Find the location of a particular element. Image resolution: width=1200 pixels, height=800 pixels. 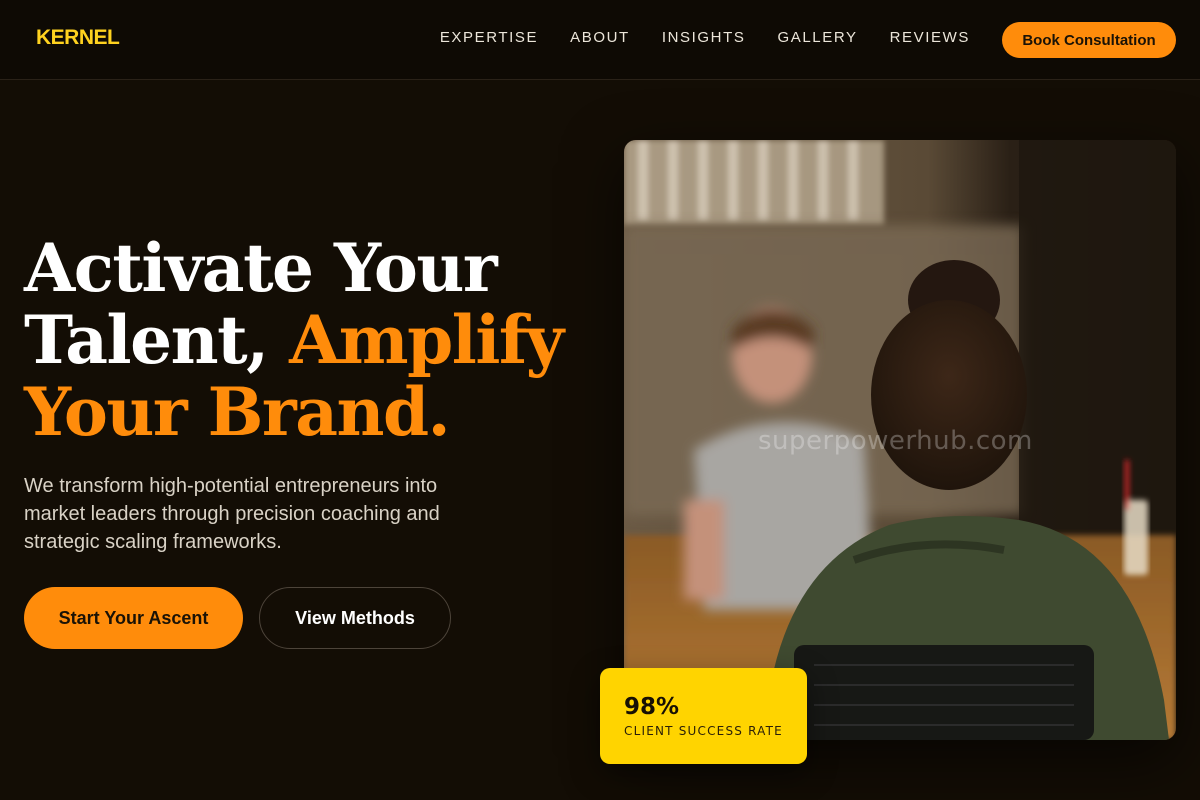

nav-item-reviews: REVIEWS is located at coordinates (930, 37).